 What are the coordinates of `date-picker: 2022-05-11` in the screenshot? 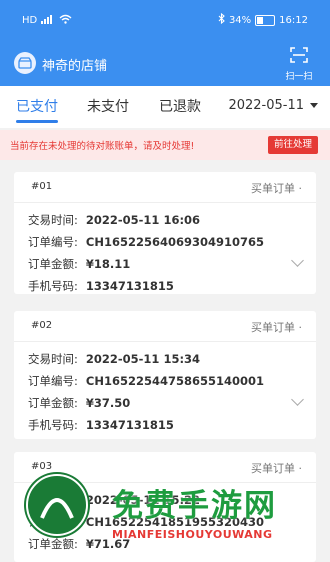 It's located at (273, 105).